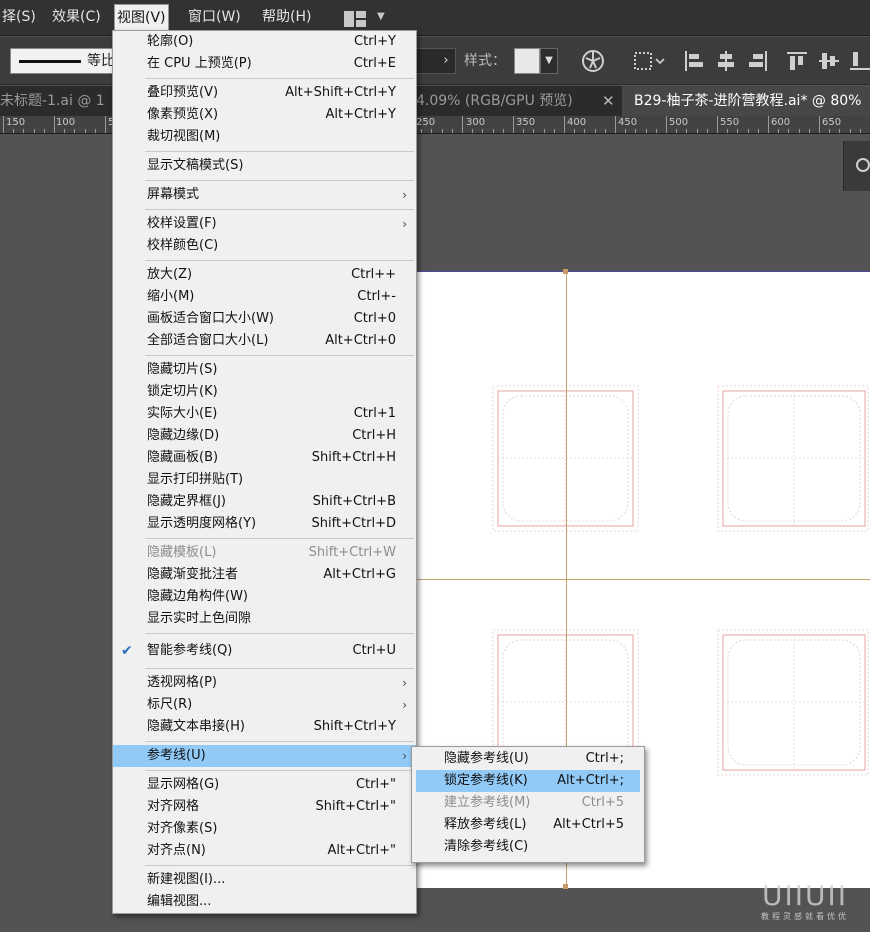 The width and height of the screenshot is (870, 932). I want to click on menu-item-shortcut: Alt+Ctrl+G, so click(359, 574).